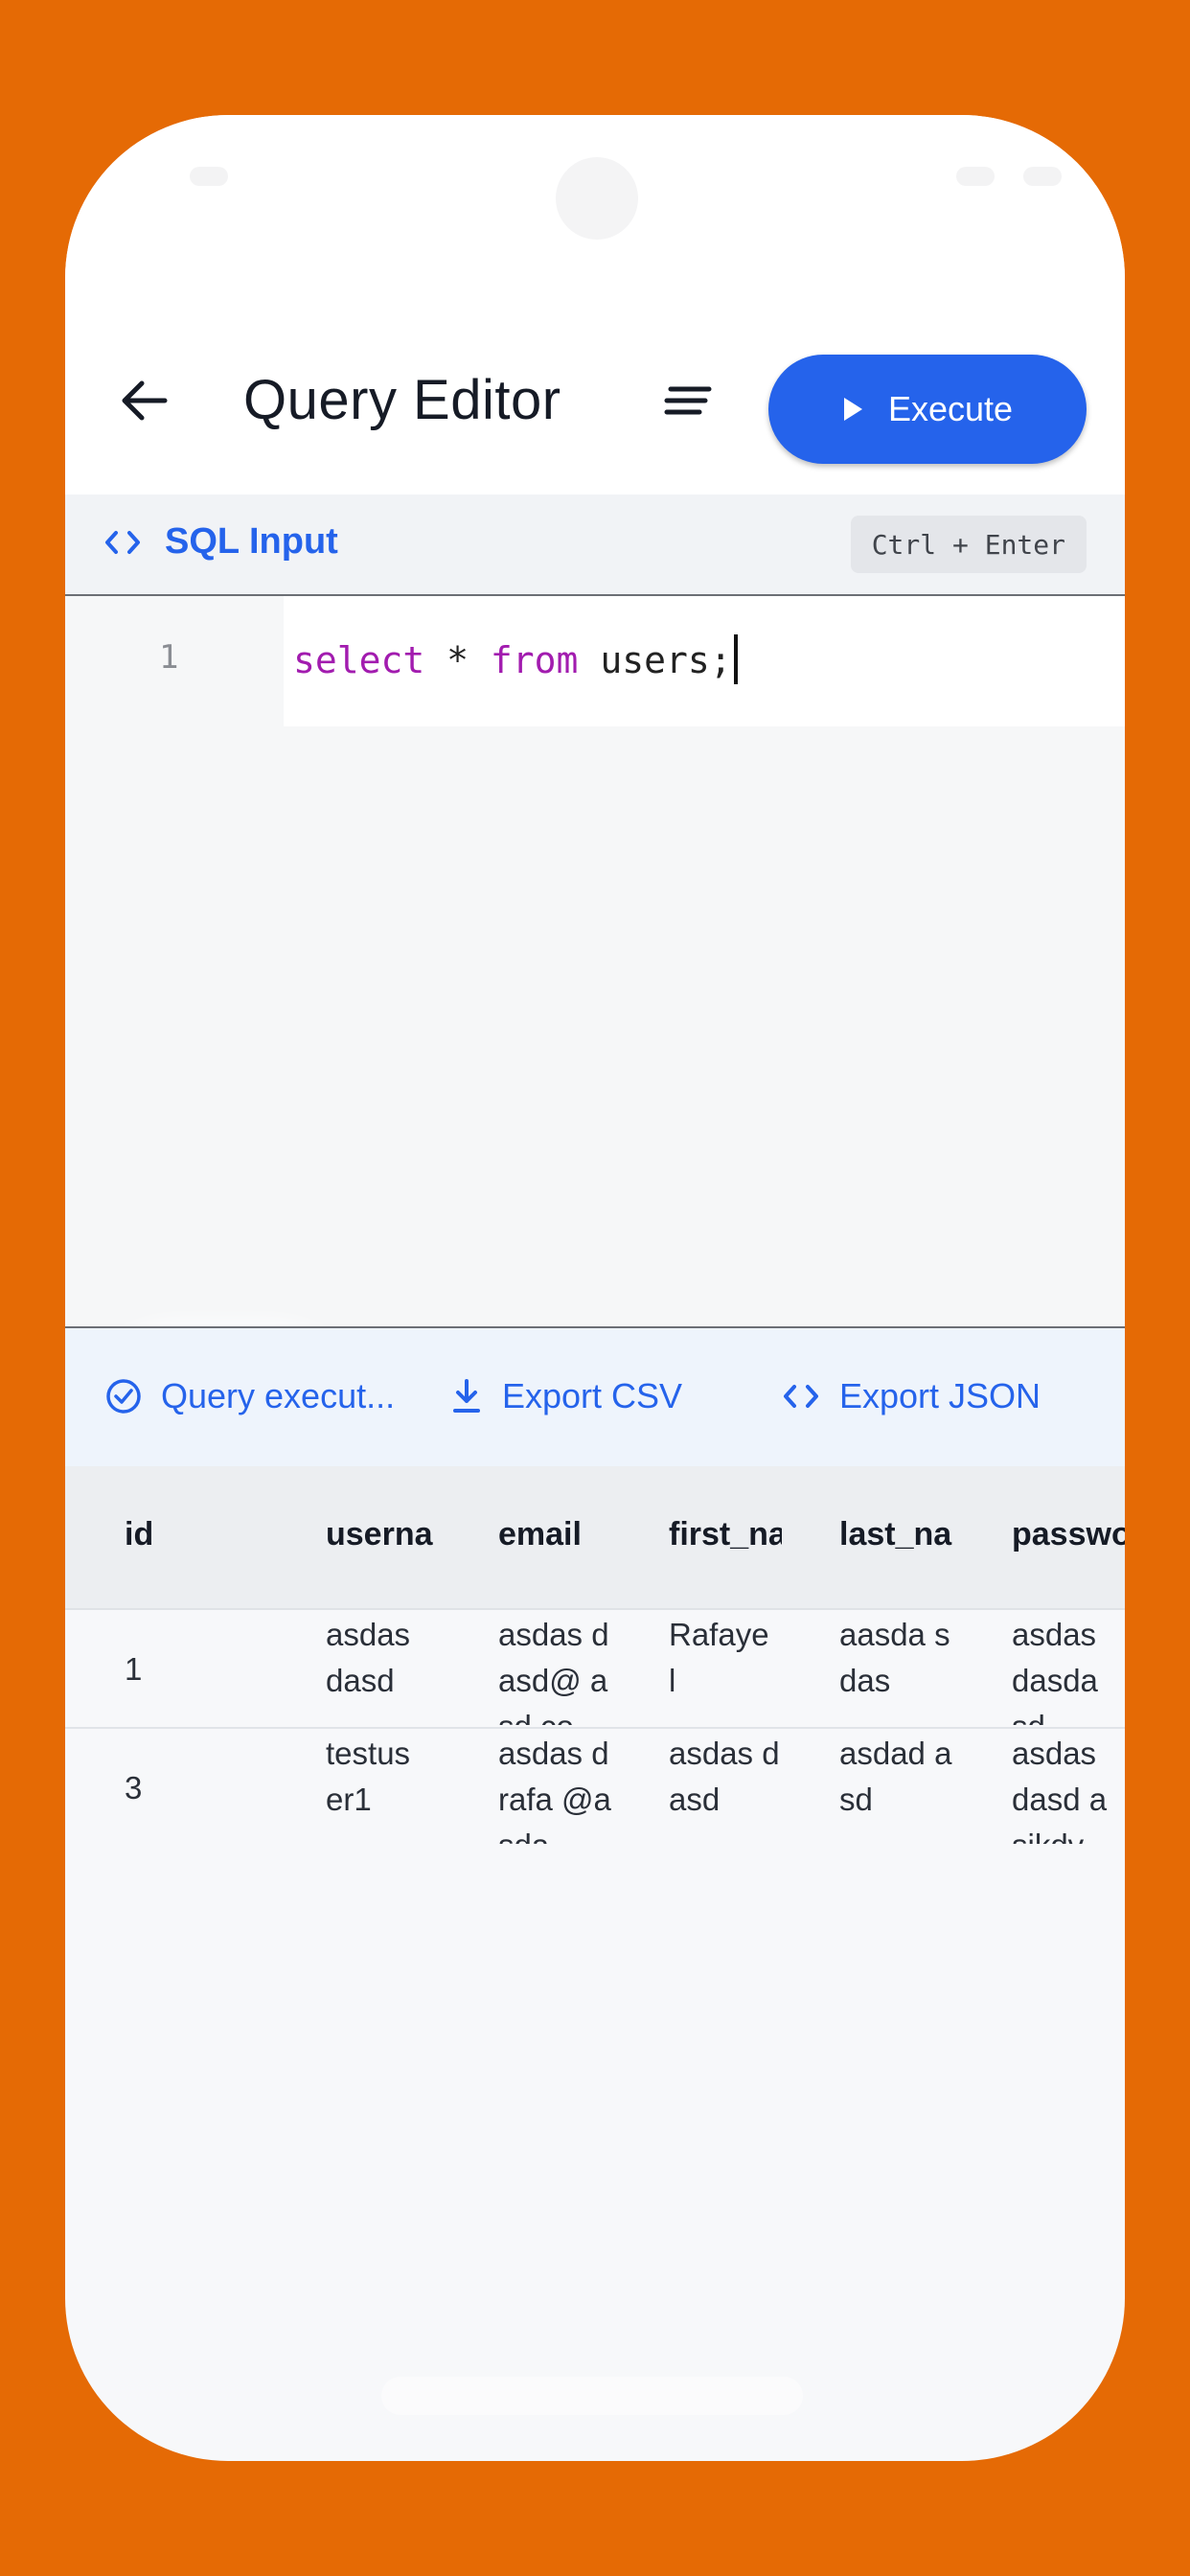 The width and height of the screenshot is (1190, 2576). Describe the element at coordinates (402, 400) in the screenshot. I see `page-title: Query Editor` at that location.